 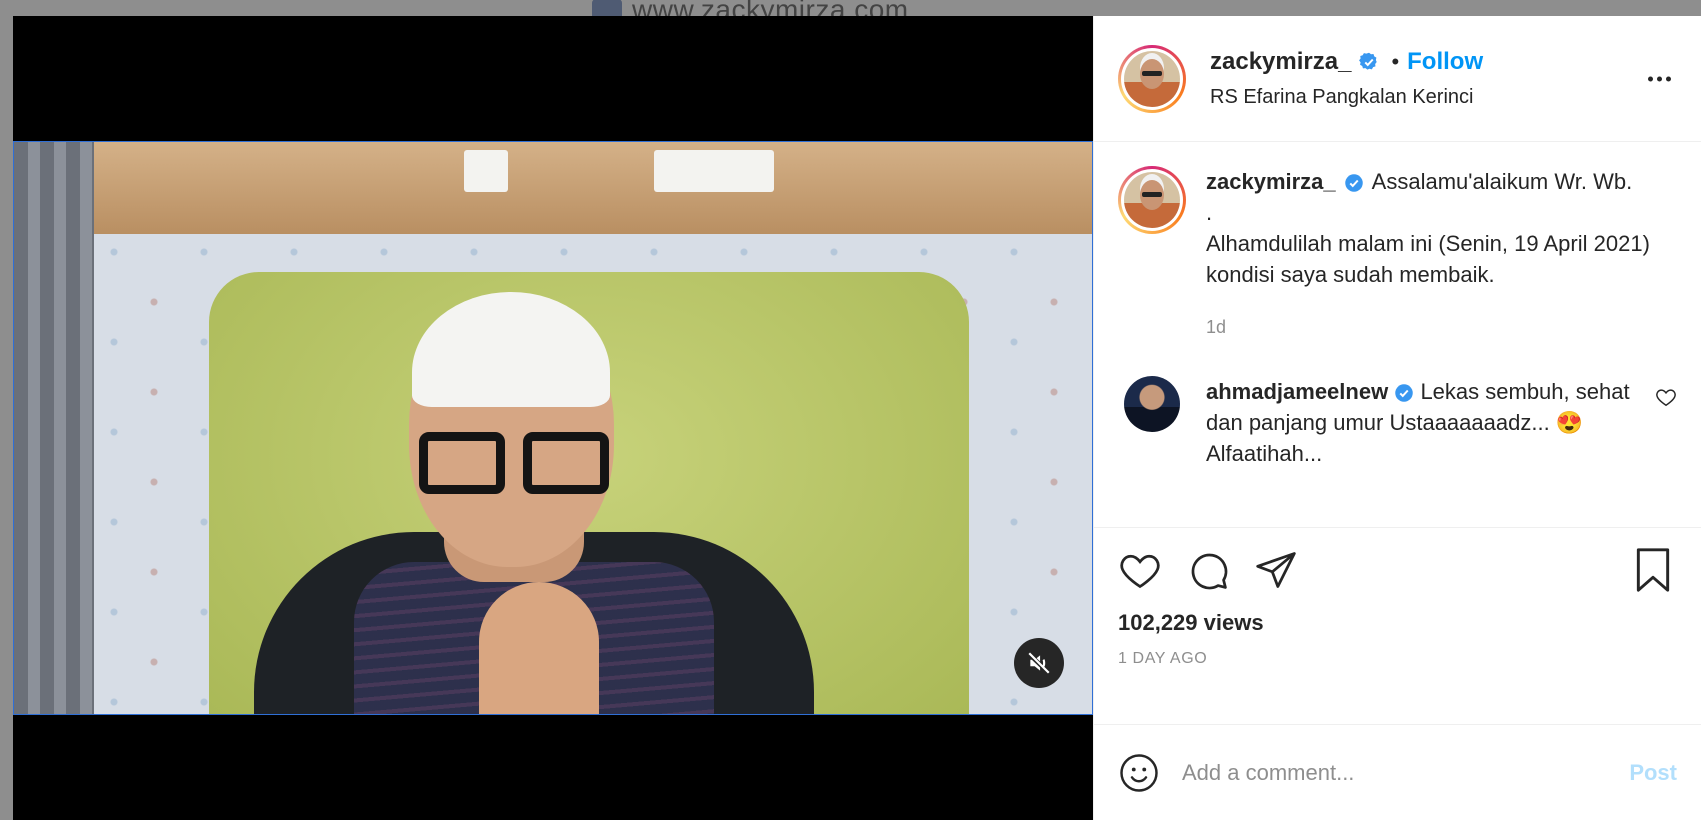 What do you see at coordinates (1653, 773) in the screenshot?
I see `post-comment-button: Post` at bounding box center [1653, 773].